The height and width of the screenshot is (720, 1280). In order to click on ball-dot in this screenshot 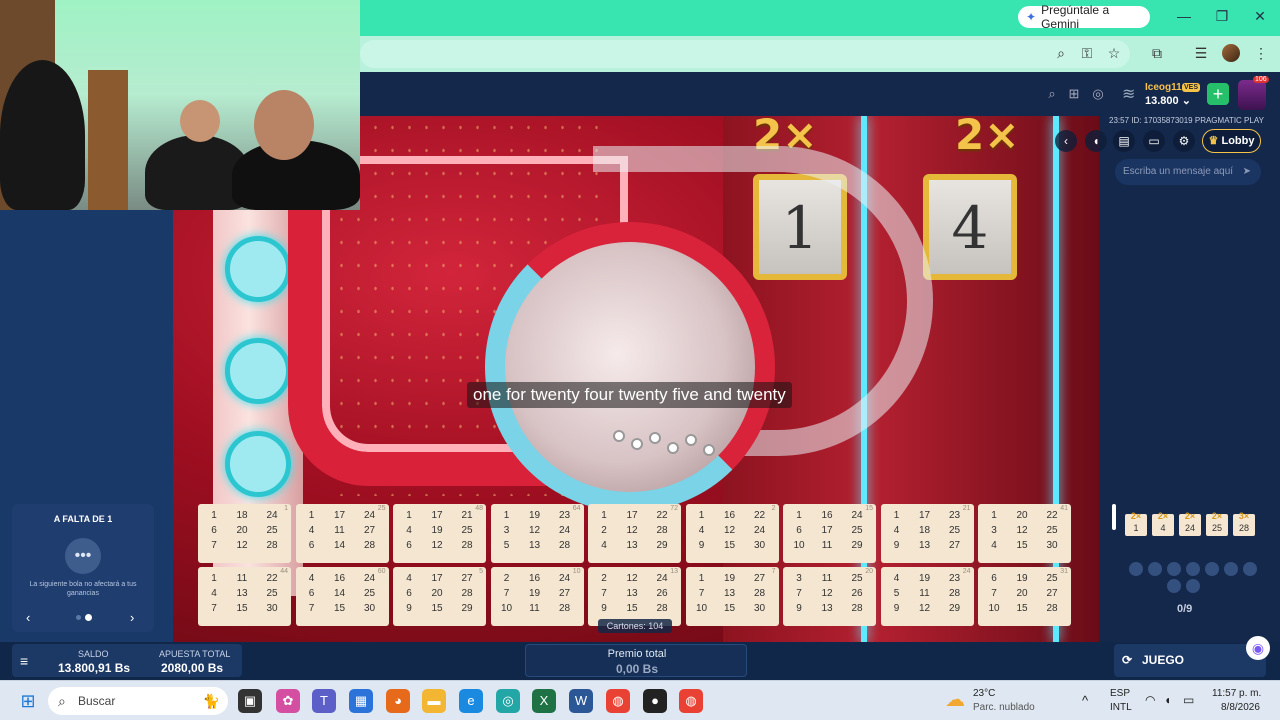, I will do `click(1193, 569)`.